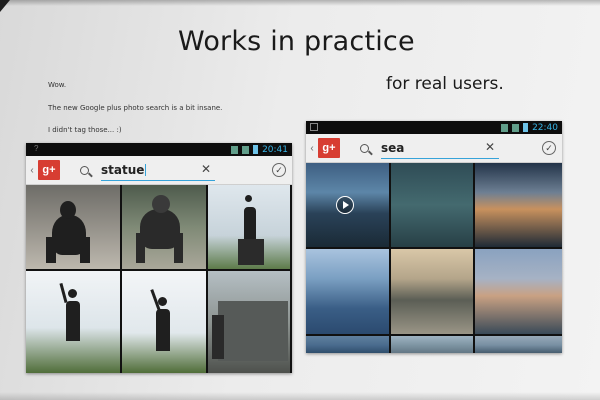  I want to click on status-notification: ?, so click(36, 148).